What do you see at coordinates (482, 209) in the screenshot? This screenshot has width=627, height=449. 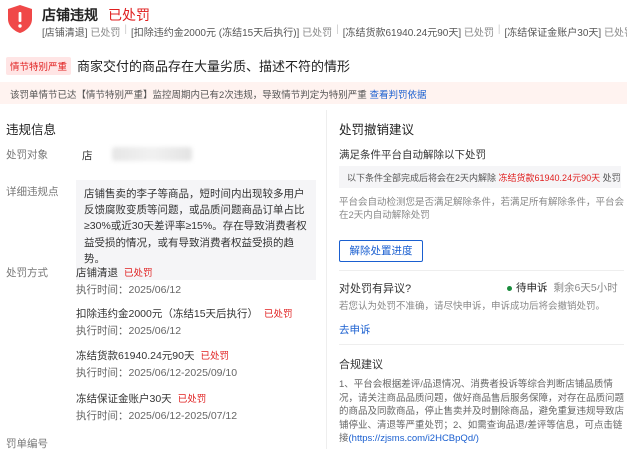 I see `revoke-note: 平台会自动检测您是否满足解除条件，若满足所有解除条件，平台会在2天内自动解除处罚` at bounding box center [482, 209].